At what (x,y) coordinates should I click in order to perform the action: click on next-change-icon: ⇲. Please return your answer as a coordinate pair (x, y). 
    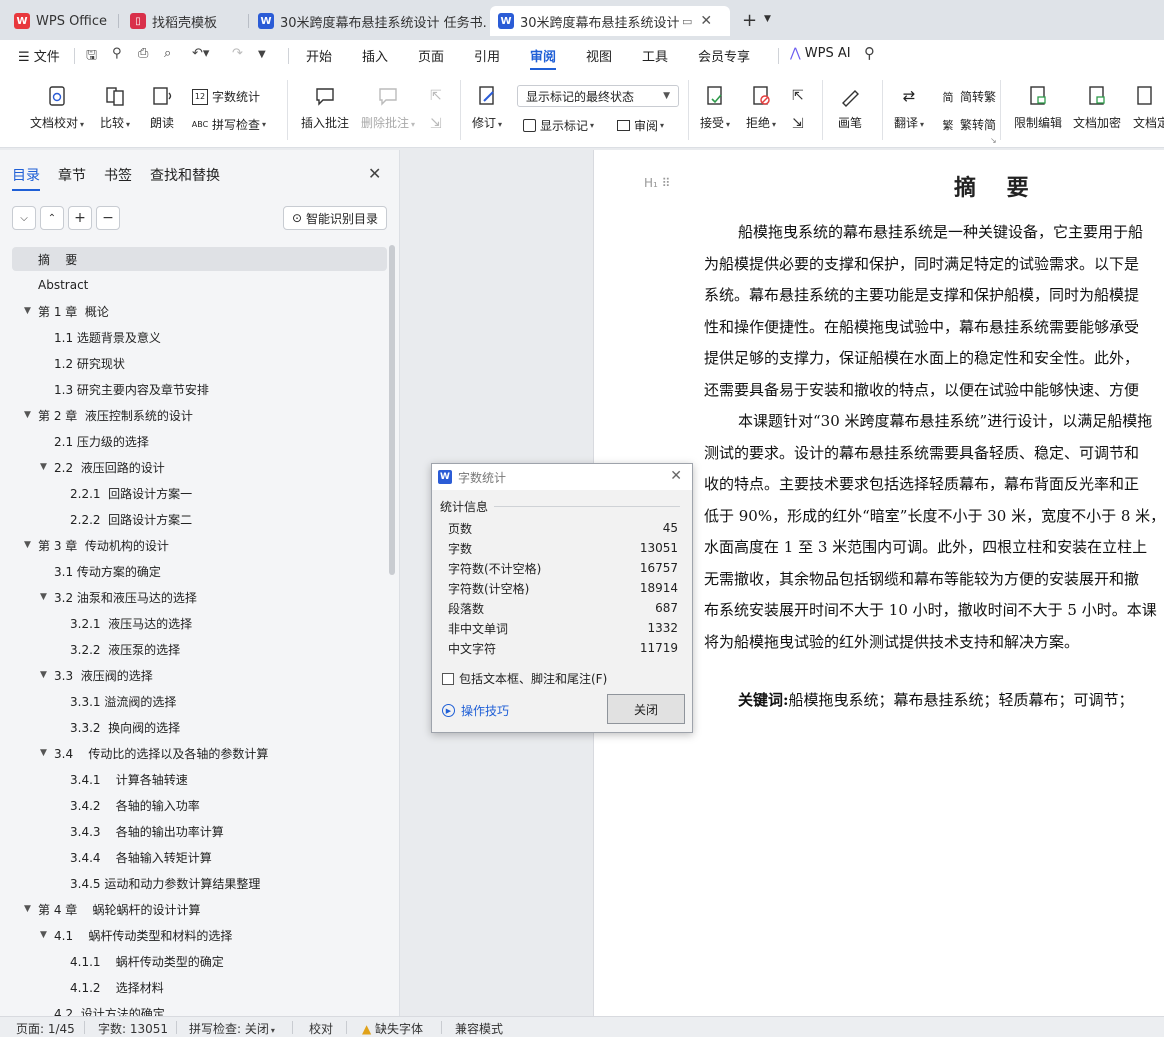
    Looking at the image, I should click on (798, 124).